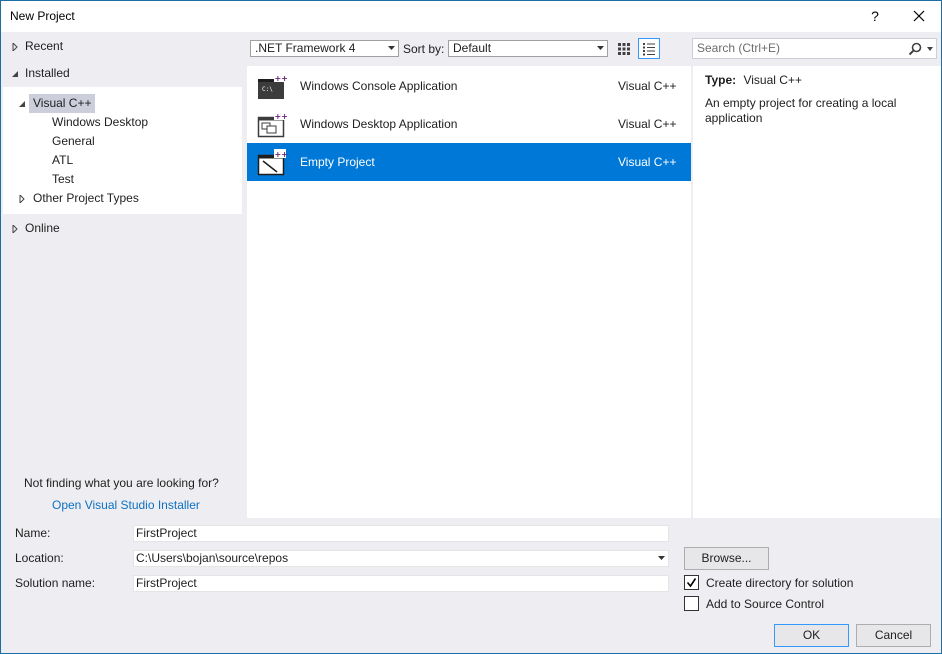  I want to click on svg-text: C:\, so click(267, 89).